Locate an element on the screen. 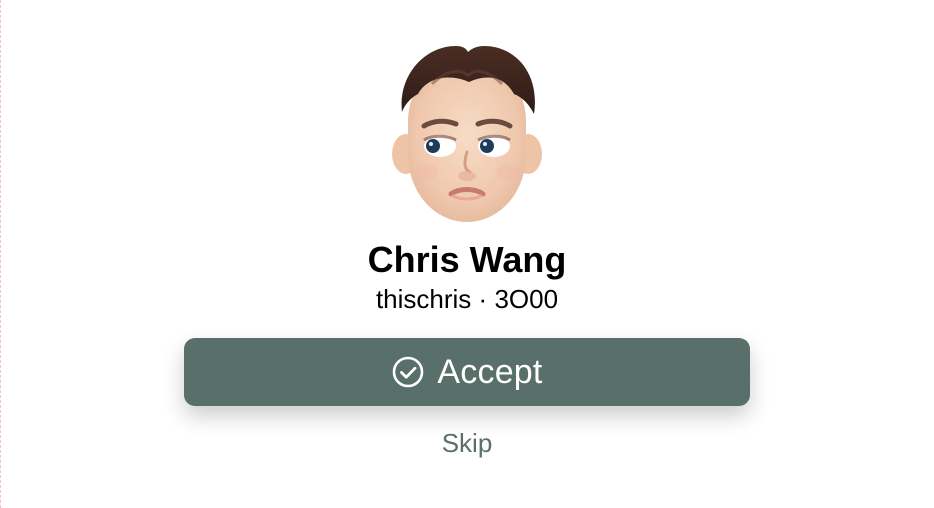 This screenshot has width=934, height=508. skip-link-row: Skip is located at coordinates (467, 443).